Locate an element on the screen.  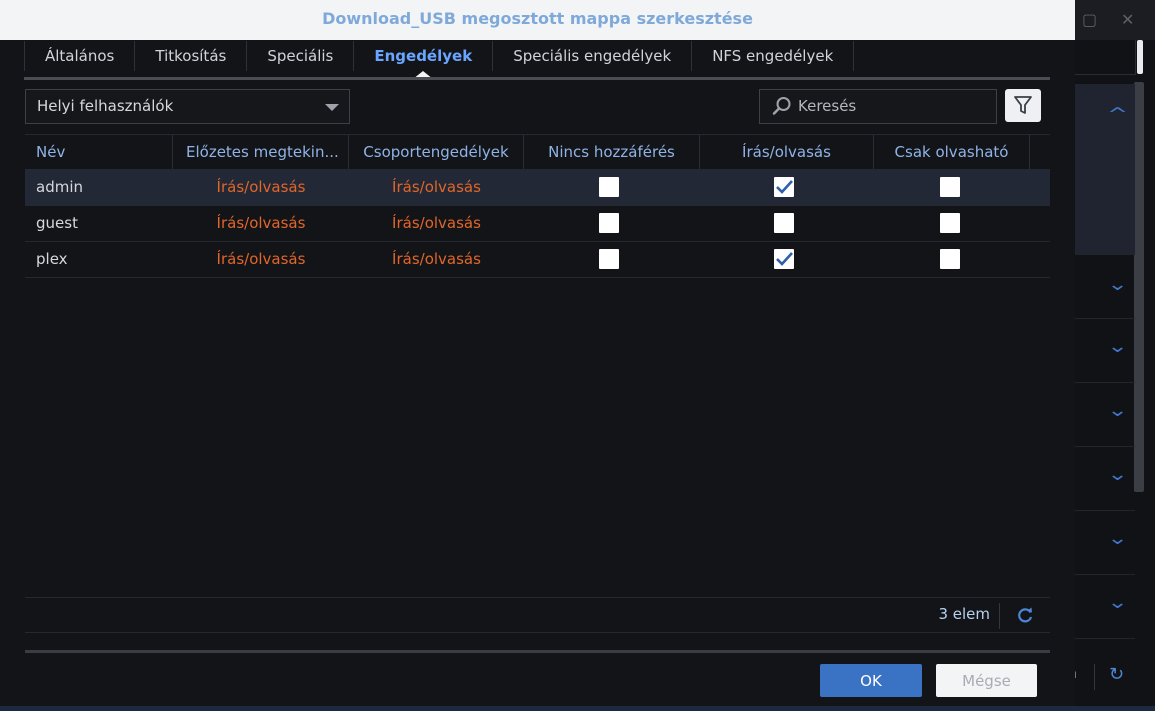
column-header-read-only: Csak olvasható is located at coordinates (952, 152).